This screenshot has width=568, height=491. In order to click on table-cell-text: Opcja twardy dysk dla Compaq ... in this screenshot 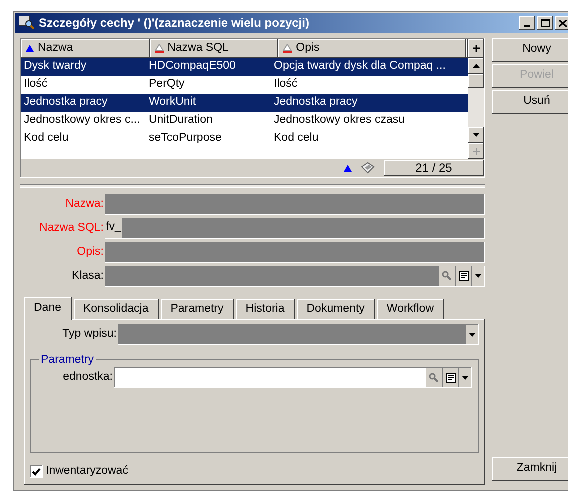, I will do `click(360, 66)`.